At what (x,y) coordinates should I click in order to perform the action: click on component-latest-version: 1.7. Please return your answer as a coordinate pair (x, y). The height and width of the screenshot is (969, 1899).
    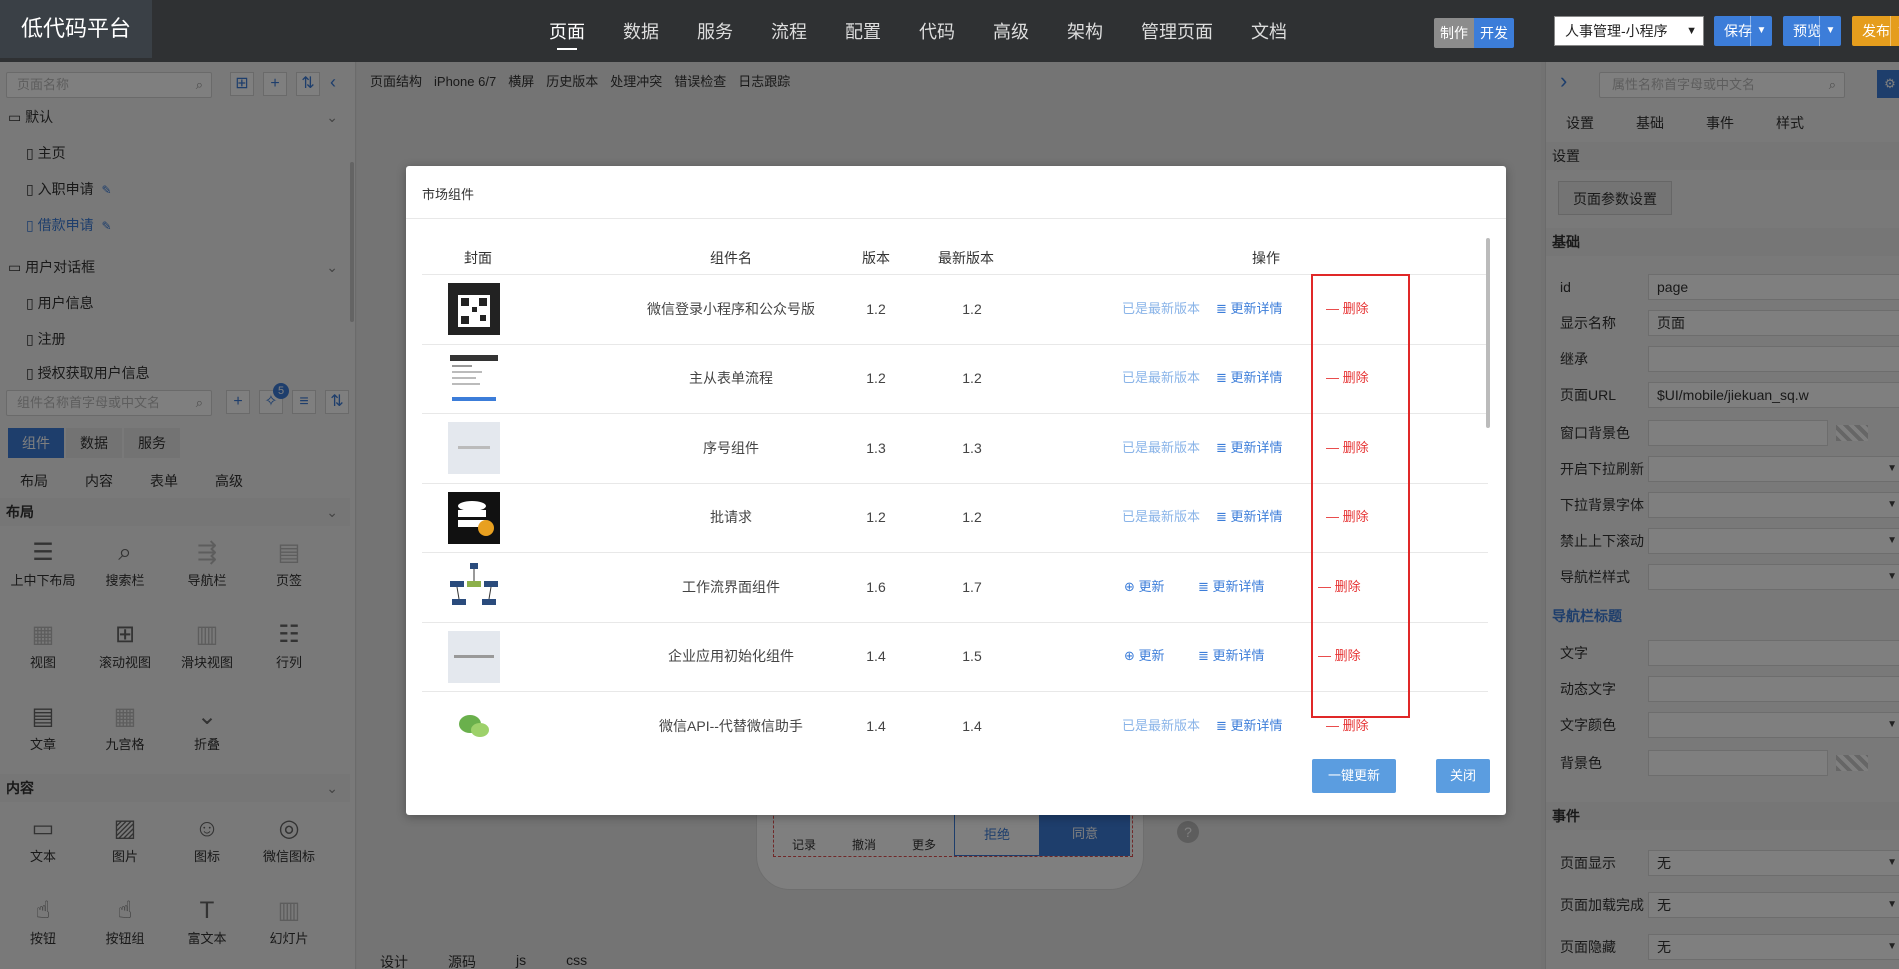
    Looking at the image, I should click on (972, 586).